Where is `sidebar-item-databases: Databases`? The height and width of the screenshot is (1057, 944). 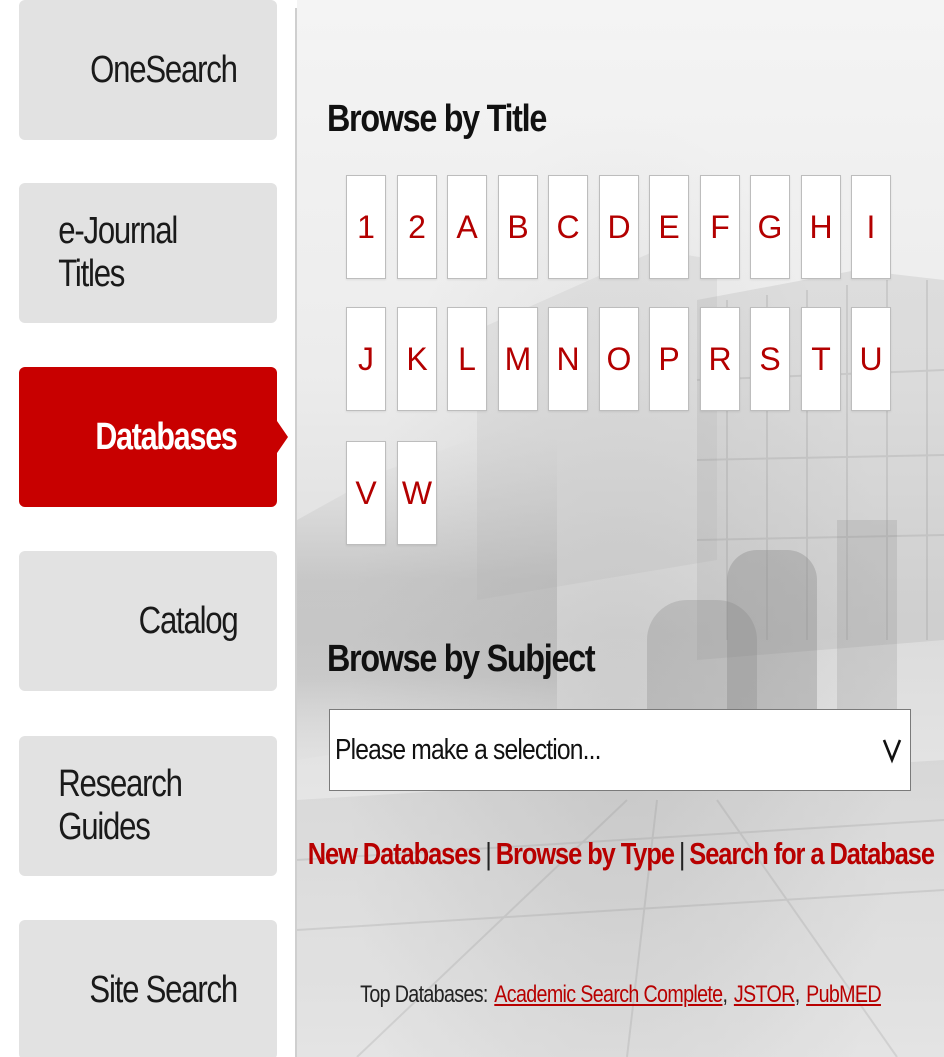
sidebar-item-databases: Databases is located at coordinates (153, 437).